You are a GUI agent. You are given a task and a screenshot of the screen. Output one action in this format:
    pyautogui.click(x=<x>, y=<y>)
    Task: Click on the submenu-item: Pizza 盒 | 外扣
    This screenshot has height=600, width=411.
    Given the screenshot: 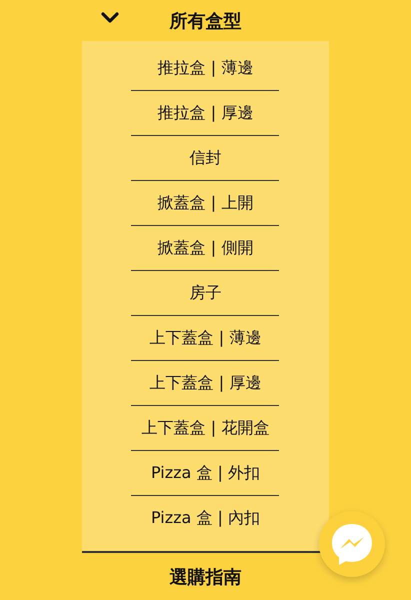 What is the action you would take?
    pyautogui.click(x=205, y=473)
    